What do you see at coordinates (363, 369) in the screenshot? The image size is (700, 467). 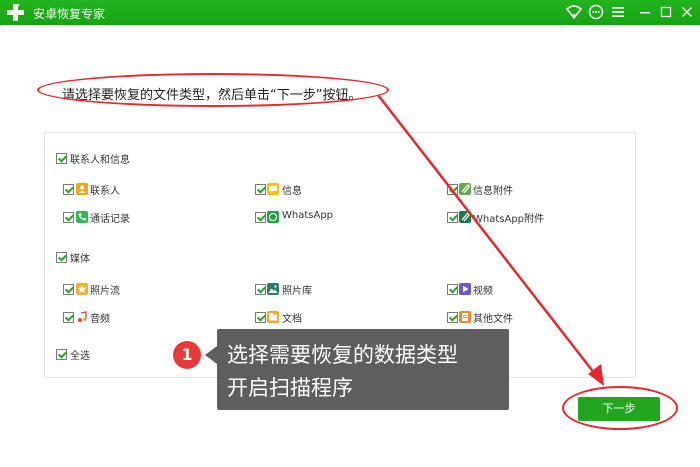 I see `tutorial-callout: 选择需要恢复的数据类型 开启扫描程序` at bounding box center [363, 369].